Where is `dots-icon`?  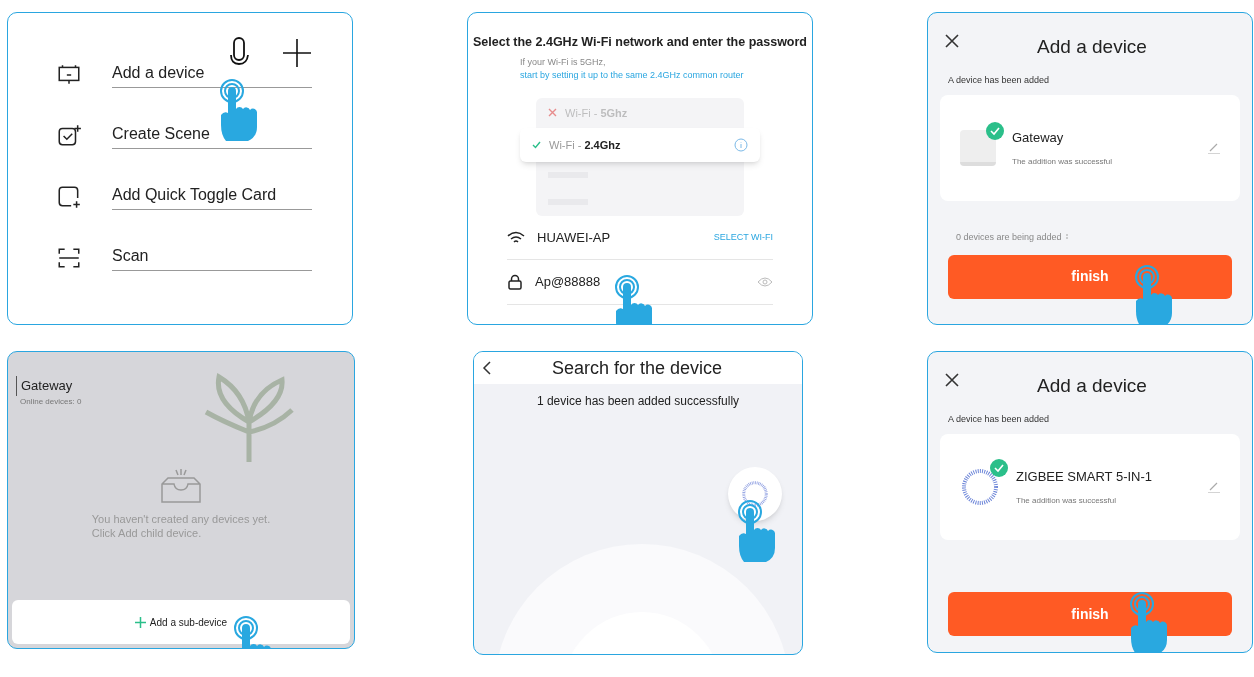 dots-icon is located at coordinates (1066, 238).